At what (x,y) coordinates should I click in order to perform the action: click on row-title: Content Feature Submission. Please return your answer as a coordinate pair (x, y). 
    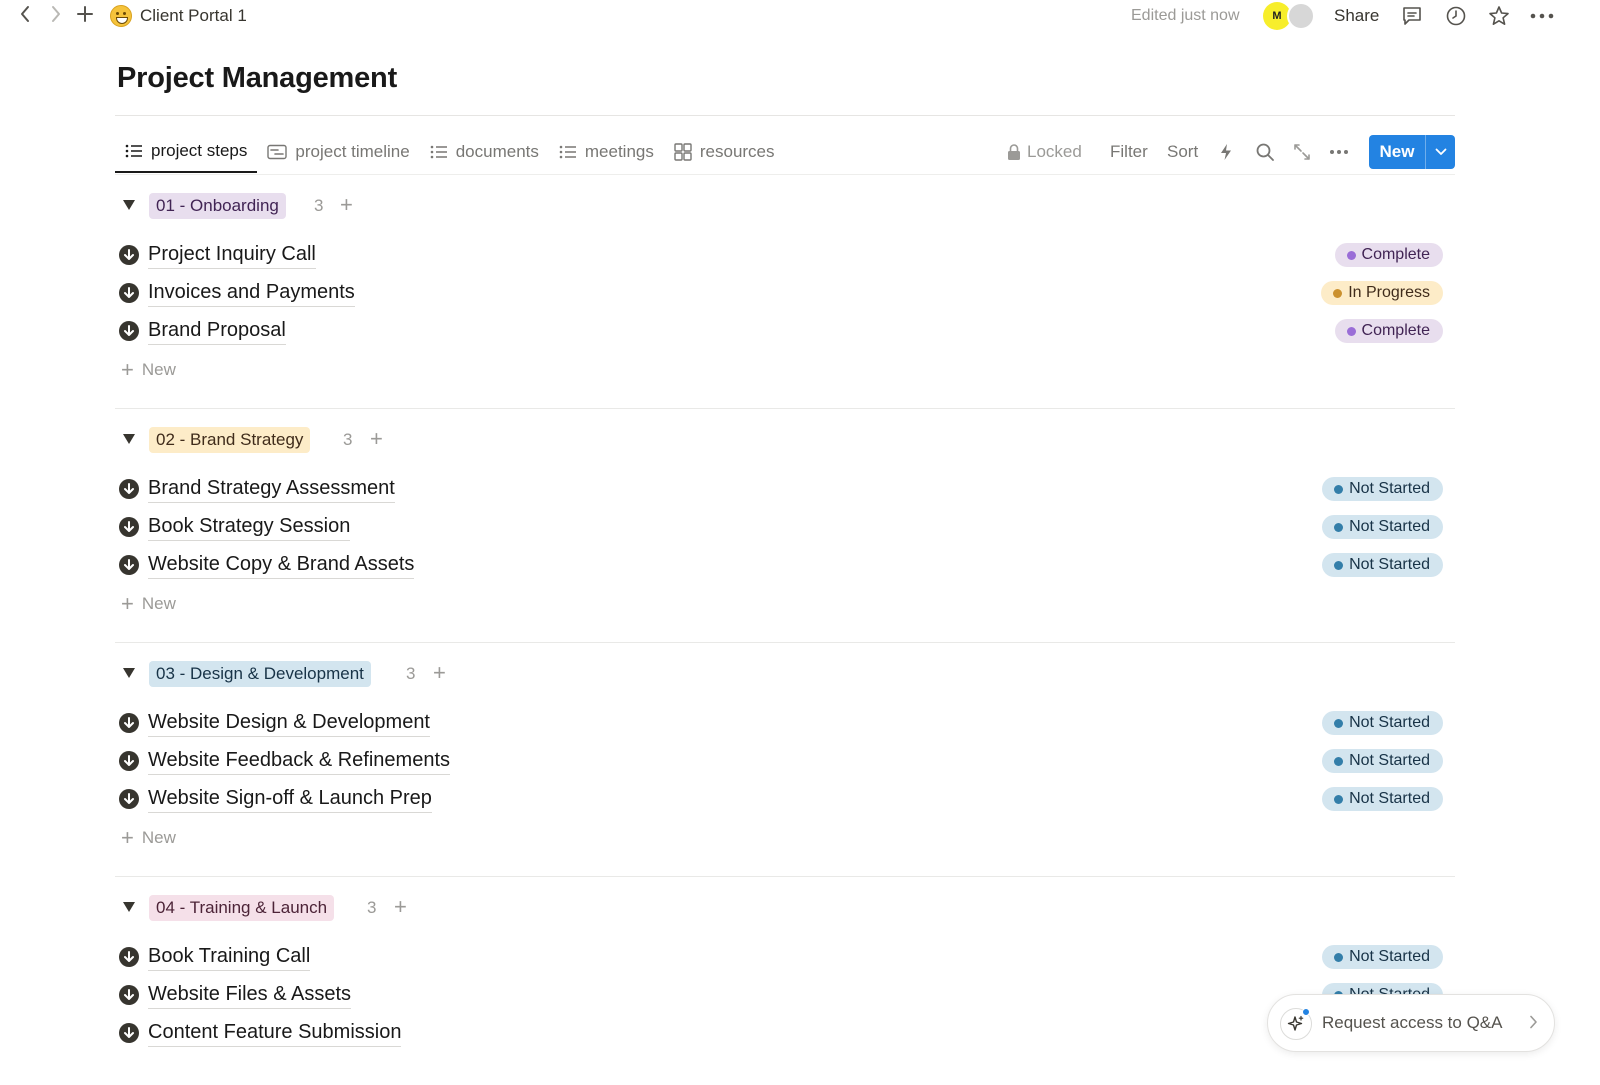
    Looking at the image, I should click on (275, 1034).